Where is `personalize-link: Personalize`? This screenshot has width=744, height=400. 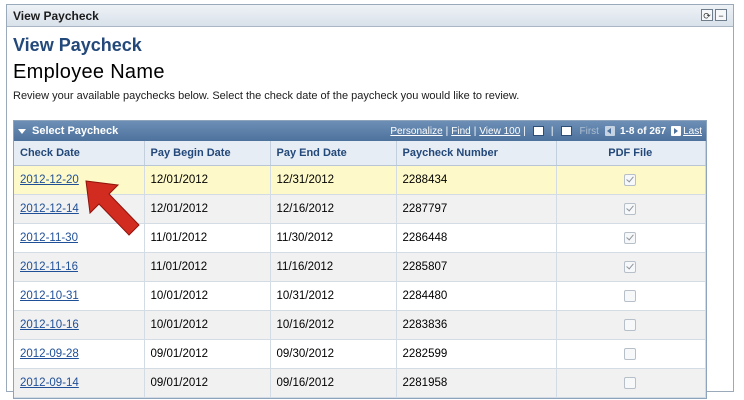
personalize-link: Personalize is located at coordinates (416, 131).